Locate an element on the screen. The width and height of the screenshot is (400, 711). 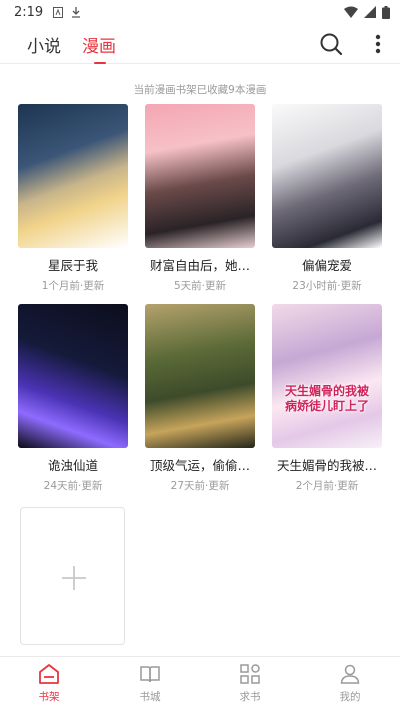
cover-title-text: 天生媚骨的我被病娇徒儿盯上了 is located at coordinates (326, 398).